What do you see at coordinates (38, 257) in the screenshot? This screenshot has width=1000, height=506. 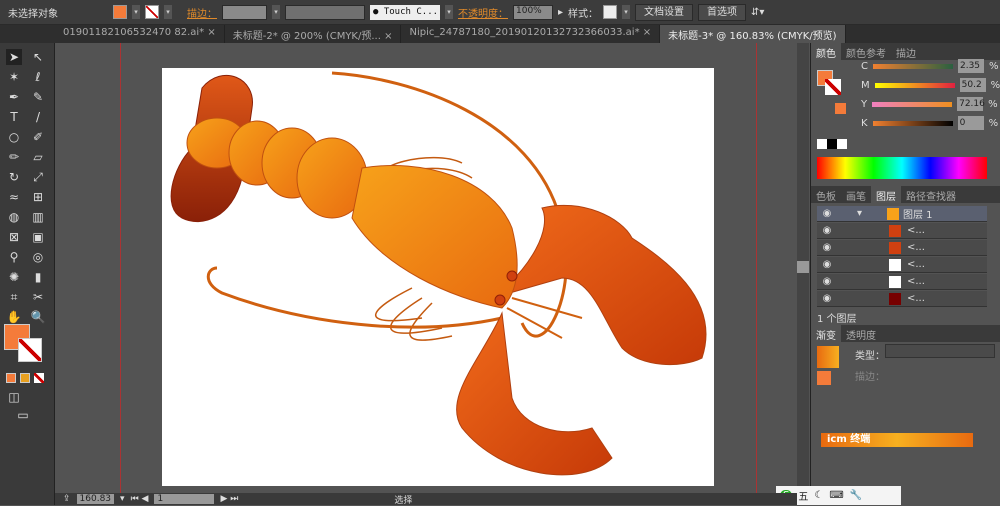 I see `blend-icon: ◎` at bounding box center [38, 257].